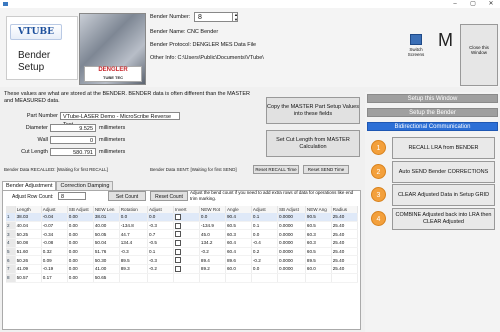 This screenshot has width=500, height=332. I want to click on grid-cell: 44.7, so click(133, 234).